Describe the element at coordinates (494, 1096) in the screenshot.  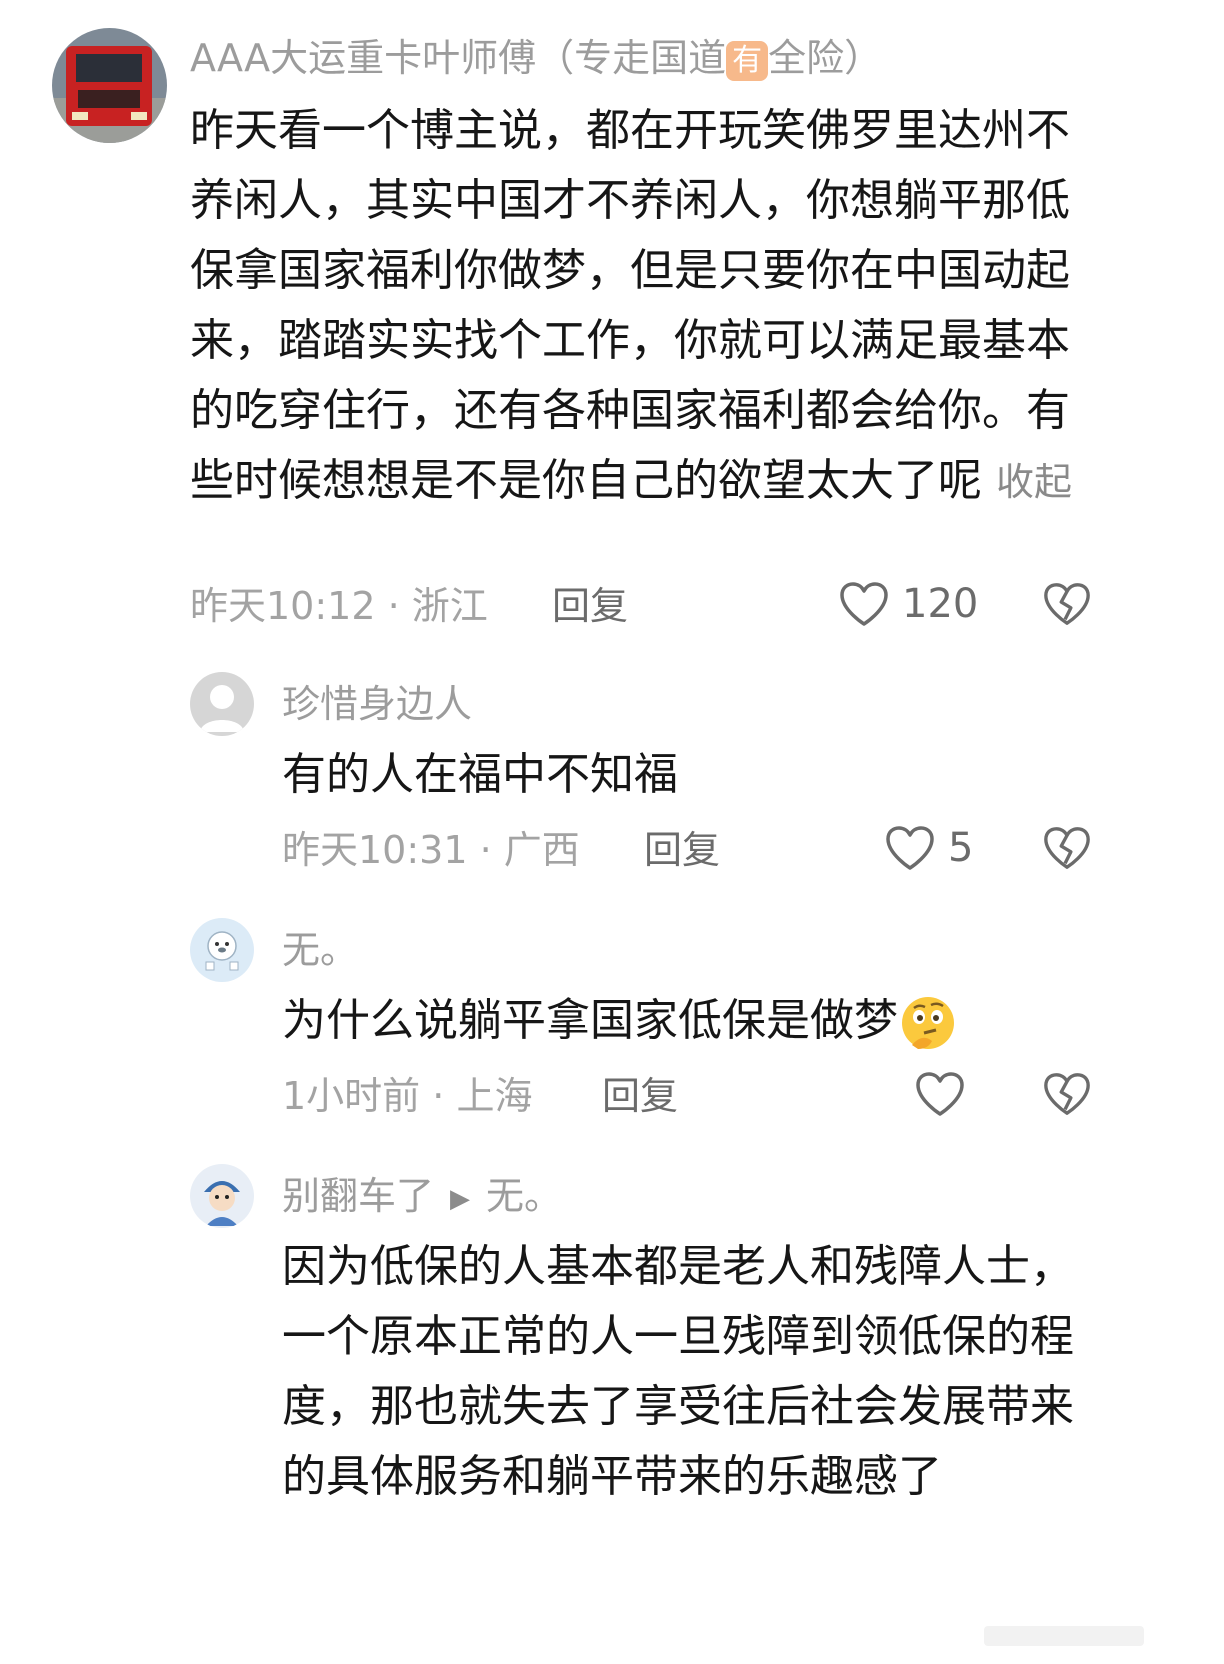
I see `comment-location: 上海` at that location.